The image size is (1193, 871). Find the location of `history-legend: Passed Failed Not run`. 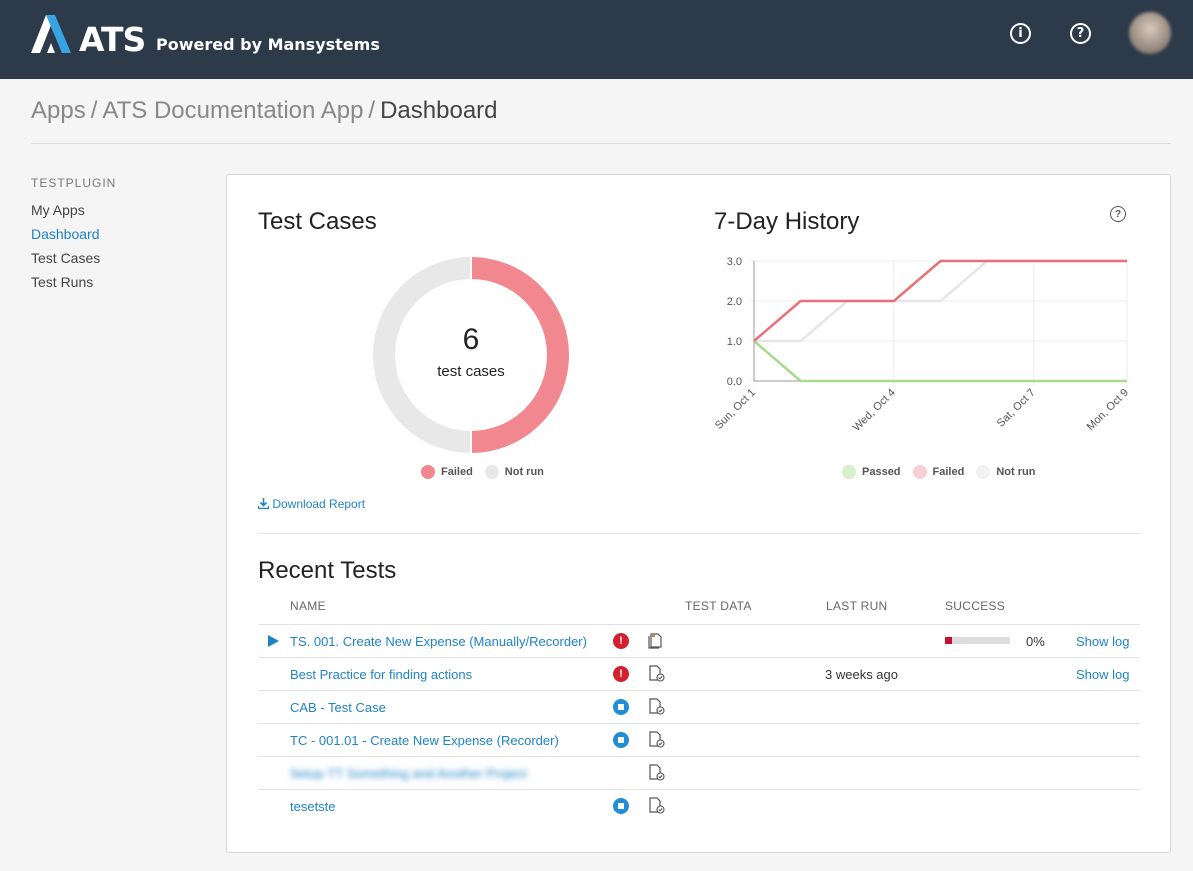

history-legend: Passed Failed Not run is located at coordinates (944, 472).